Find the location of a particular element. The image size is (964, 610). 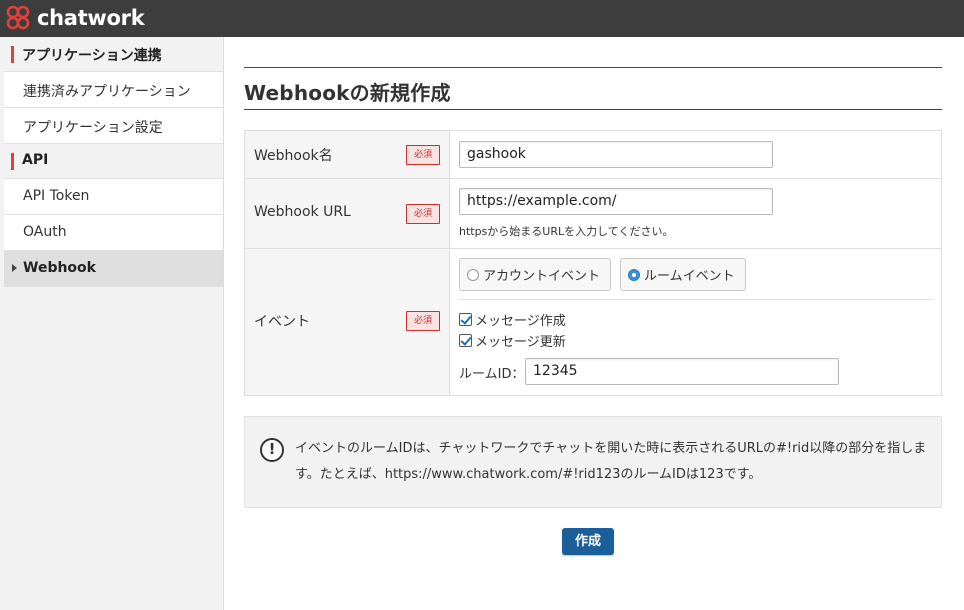

sidebar-item-label: アプリケーション設定 is located at coordinates (93, 128).